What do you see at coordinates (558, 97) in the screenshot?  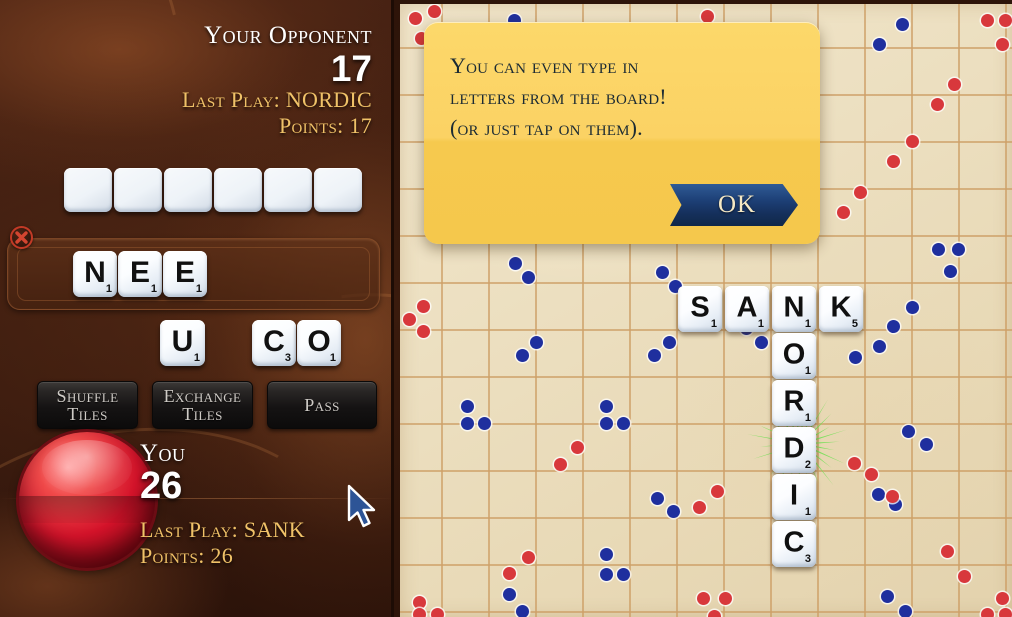 I see `dialog-line-2: letters from the board!` at bounding box center [558, 97].